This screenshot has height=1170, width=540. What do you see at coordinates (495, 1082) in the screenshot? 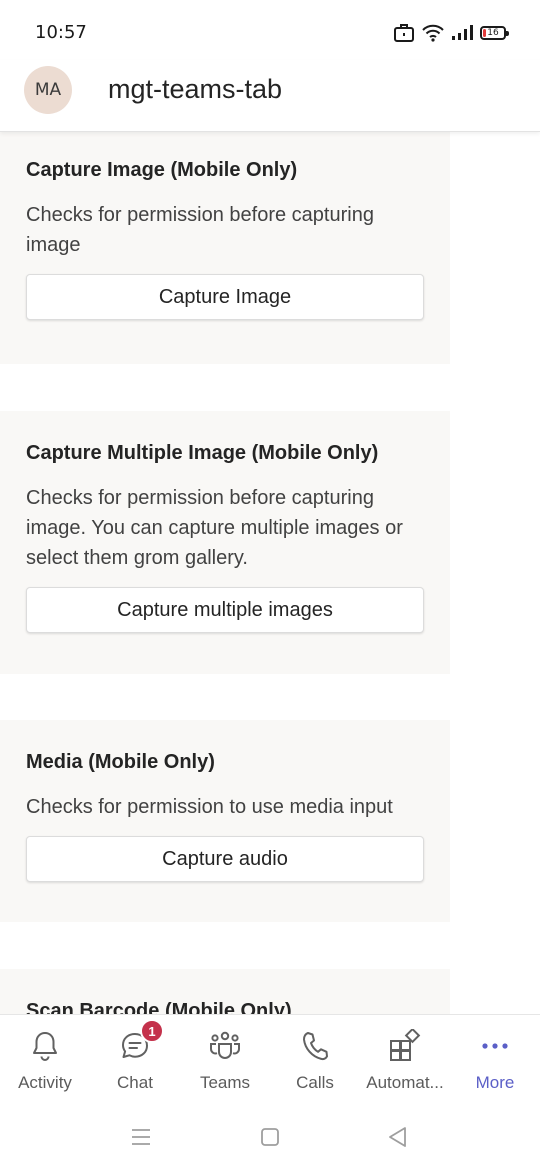
I see `nav-label: More` at bounding box center [495, 1082].